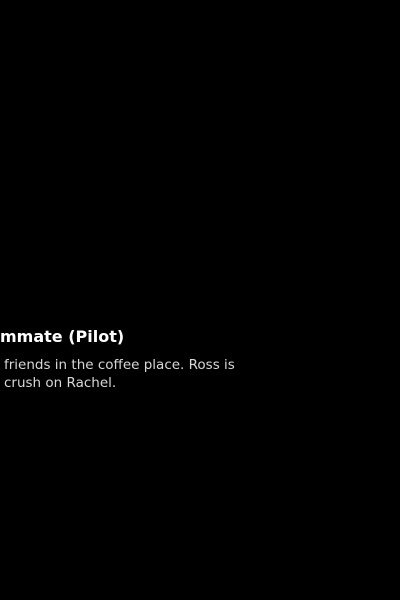 The width and height of the screenshot is (400, 600). Describe the element at coordinates (60, 383) in the screenshot. I see `synopsis-line: crush on Rachel.` at that location.